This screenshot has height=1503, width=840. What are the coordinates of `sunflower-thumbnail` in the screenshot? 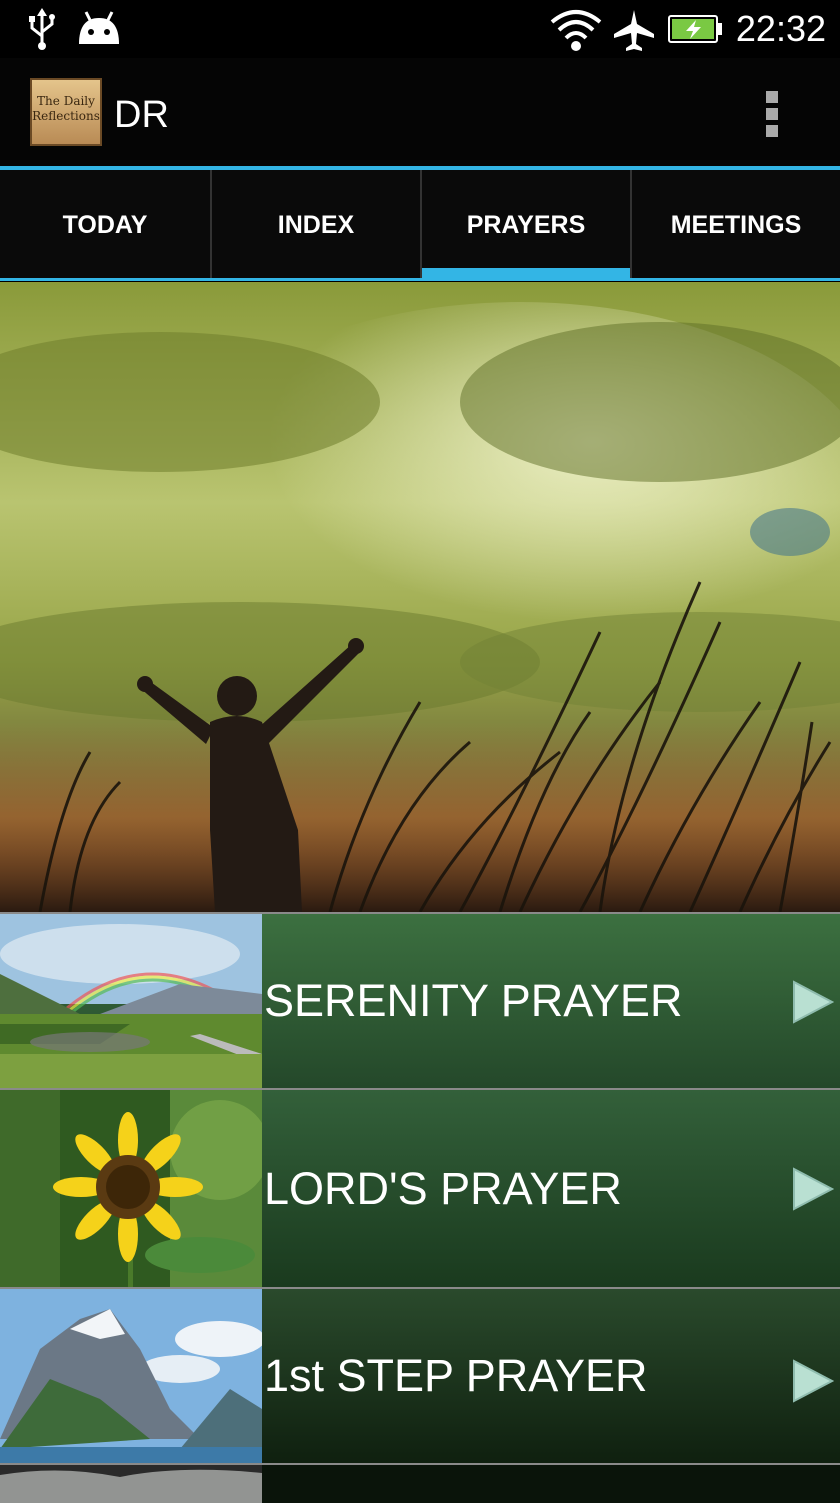 It's located at (131, 1188).